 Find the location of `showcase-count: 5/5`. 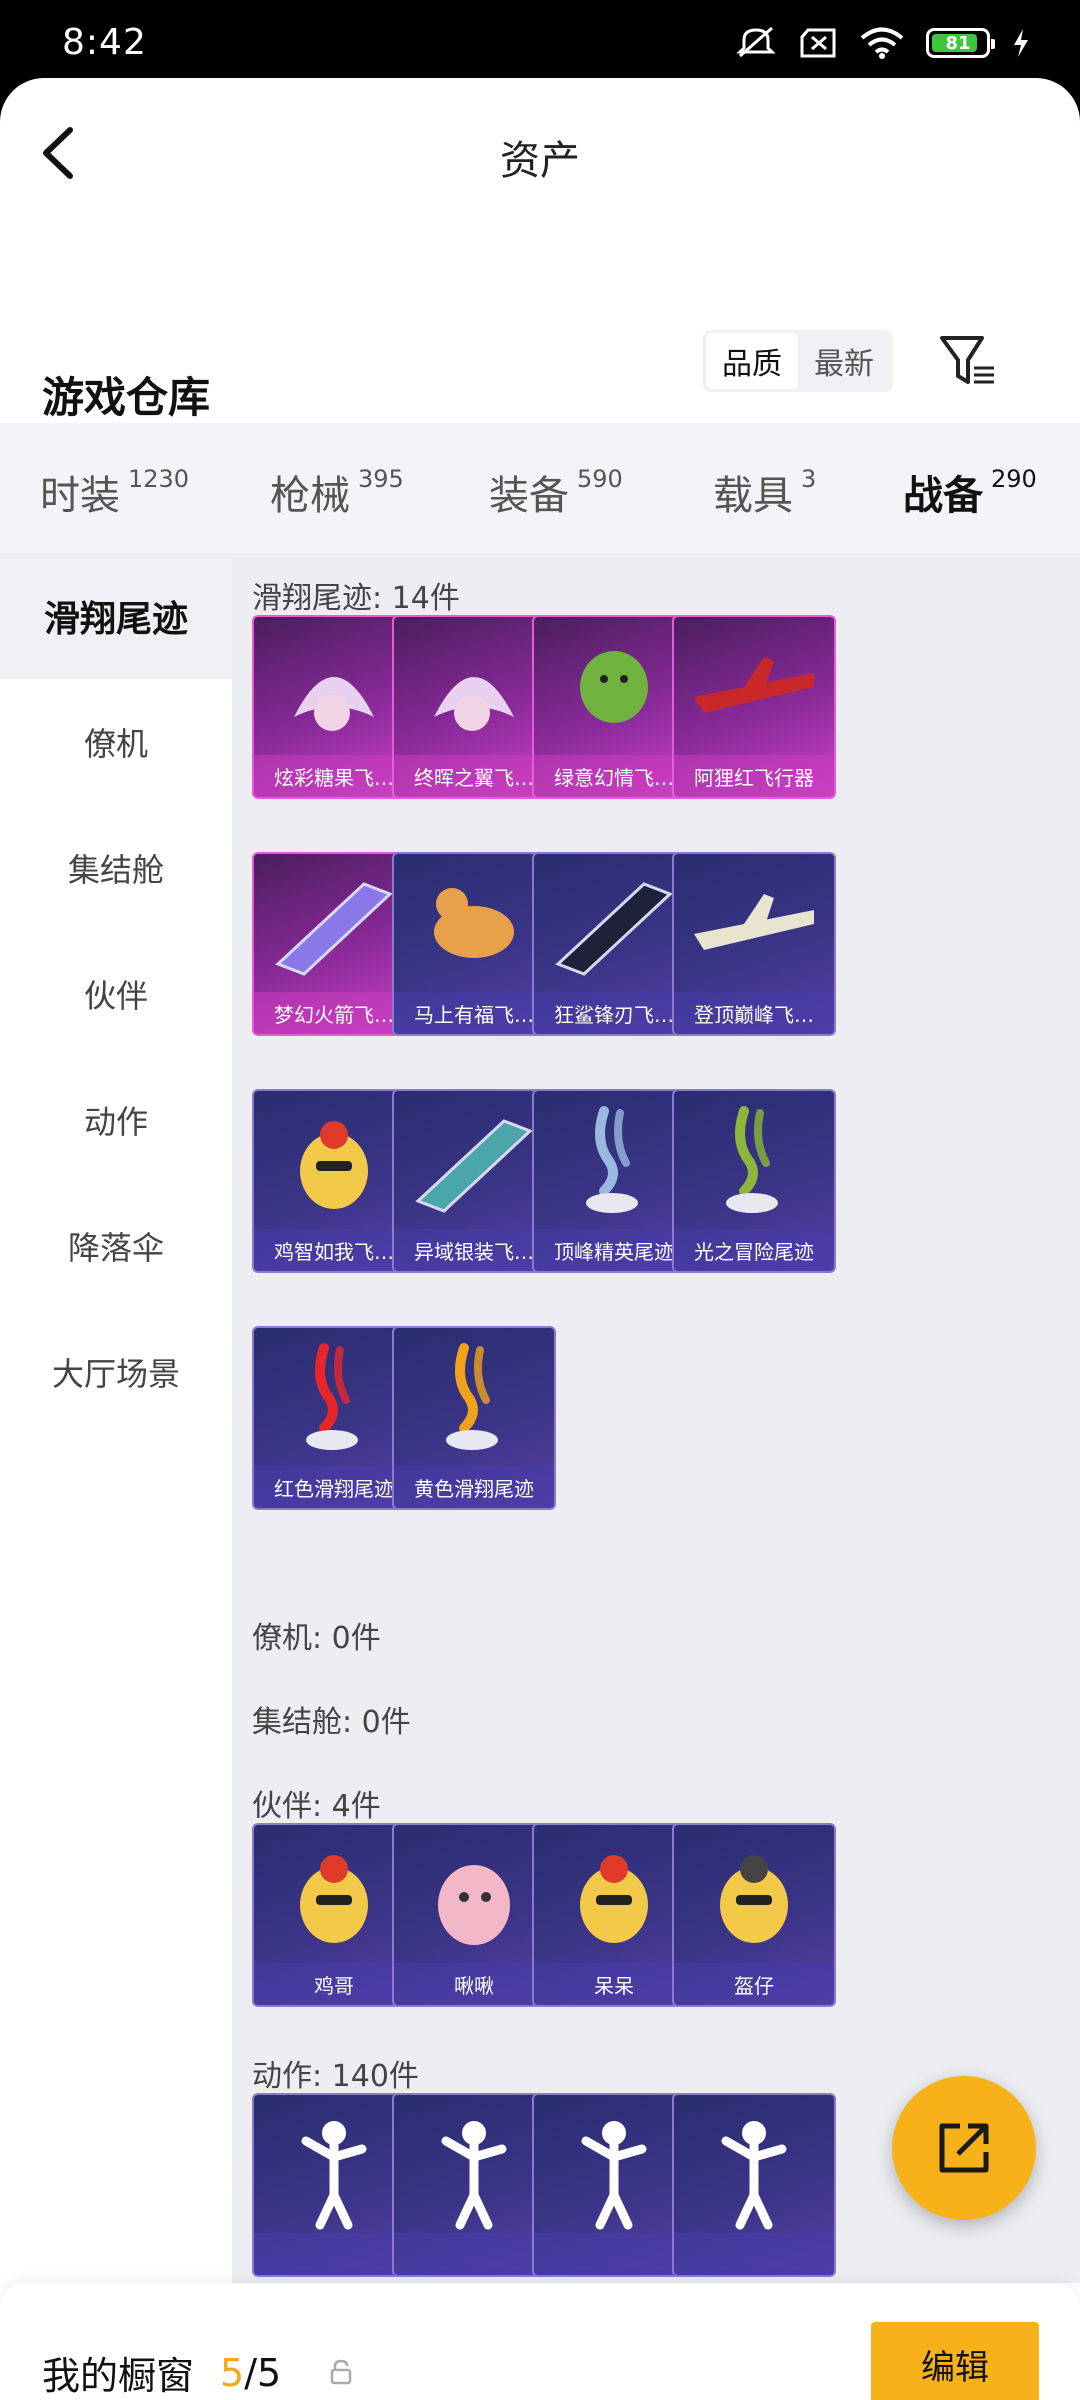

showcase-count: 5/5 is located at coordinates (250, 2373).